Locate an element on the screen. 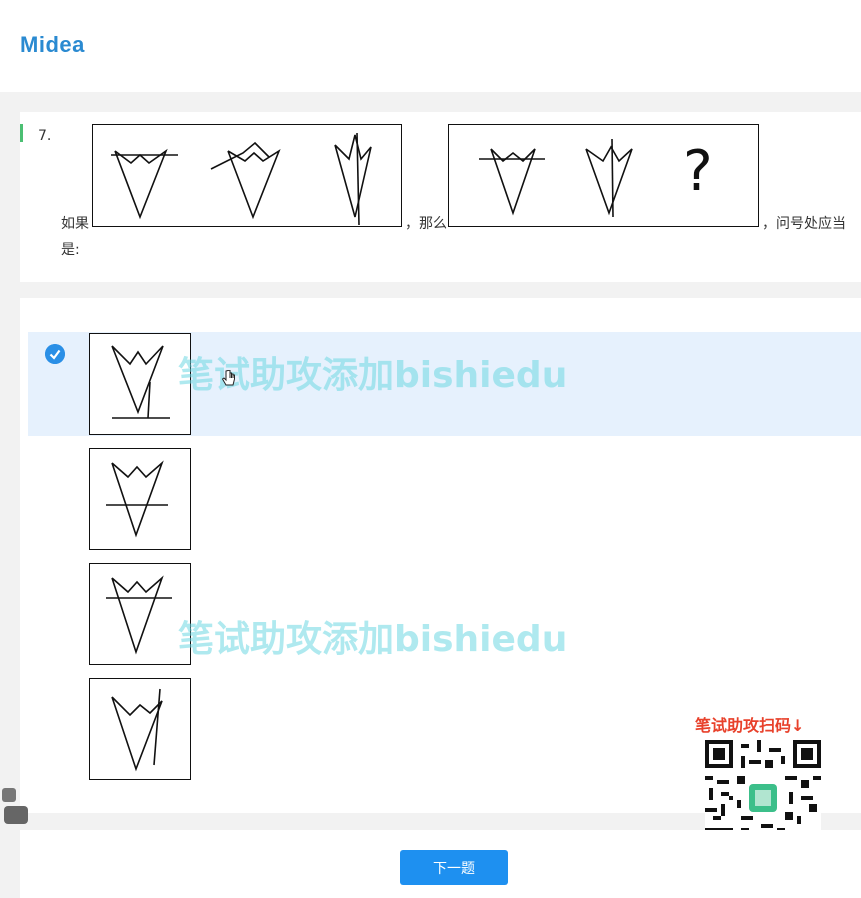 The width and height of the screenshot is (861, 898). question-suffix-line2: 是: is located at coordinates (70, 250).